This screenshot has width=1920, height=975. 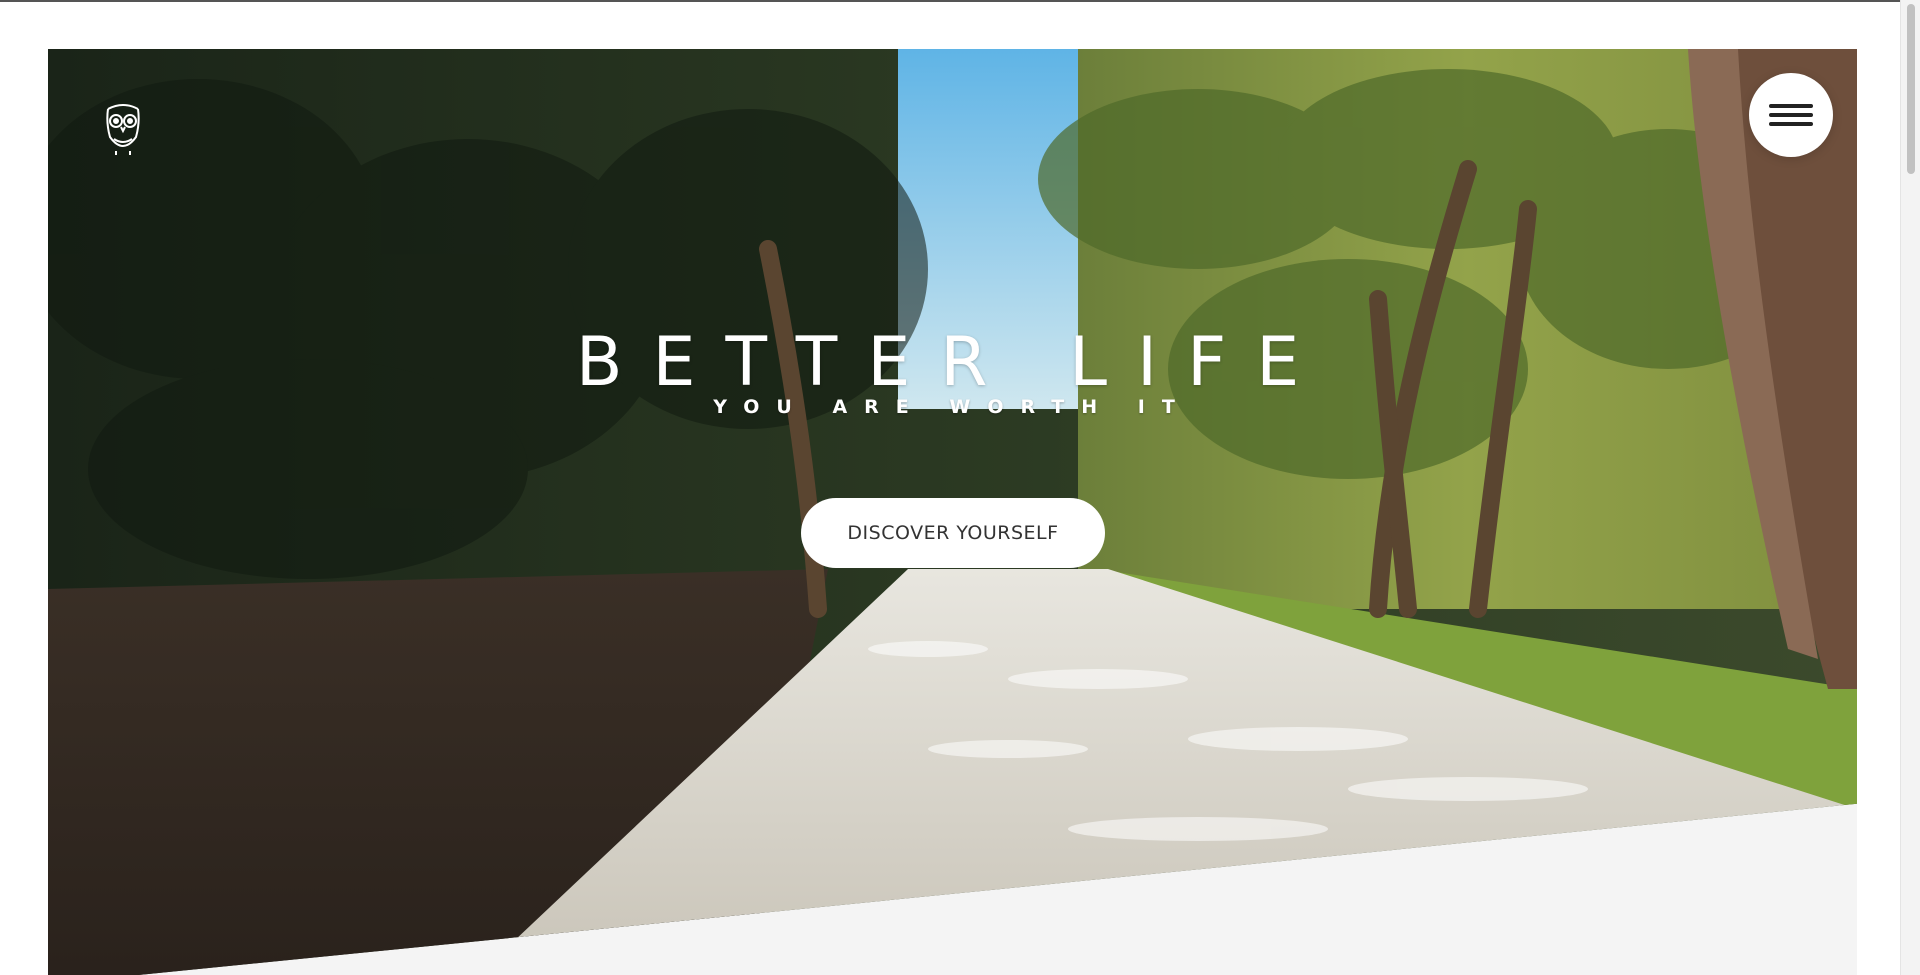 I want to click on vertical-scrollbar, so click(x=1910, y=487).